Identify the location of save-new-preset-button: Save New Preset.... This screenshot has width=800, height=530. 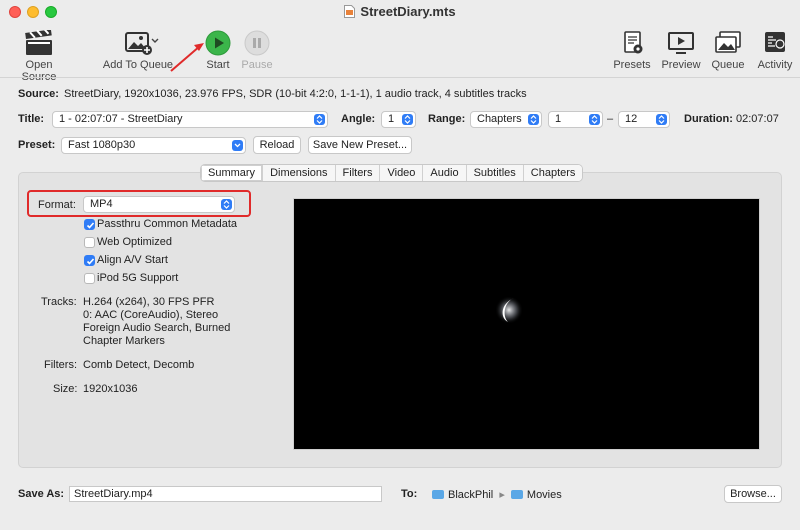
(360, 145).